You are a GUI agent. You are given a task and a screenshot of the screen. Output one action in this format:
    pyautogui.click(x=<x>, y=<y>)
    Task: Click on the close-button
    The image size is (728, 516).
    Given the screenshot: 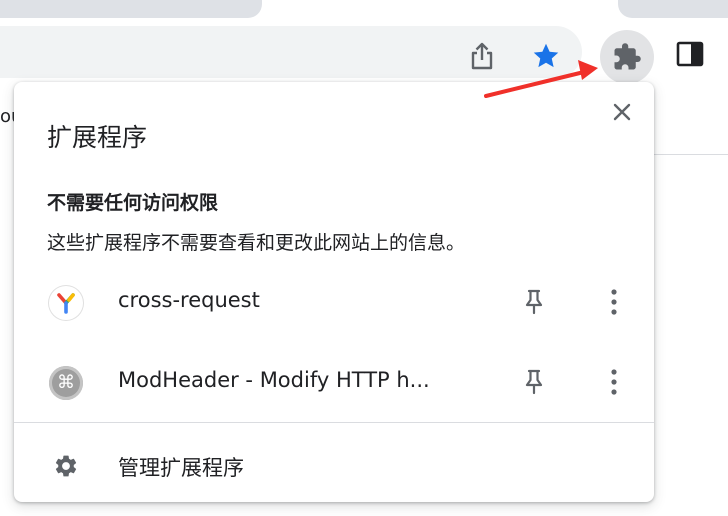 What is the action you would take?
    pyautogui.click(x=622, y=112)
    